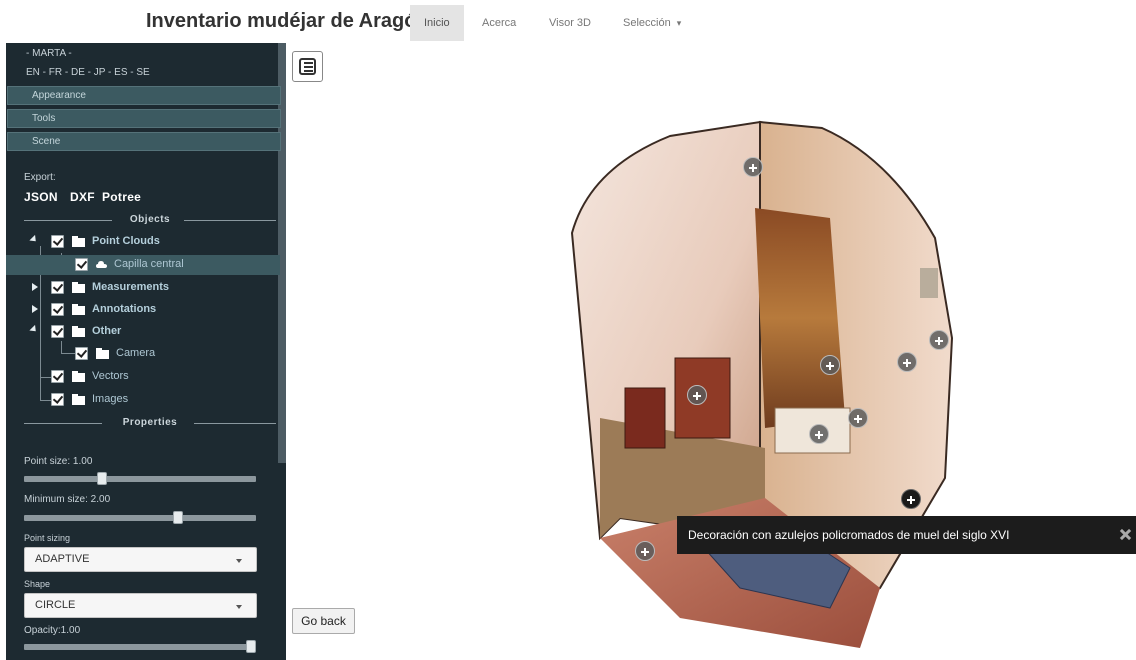 This screenshot has height=660, width=1136. What do you see at coordinates (140, 559) in the screenshot?
I see `point-sizing-select: ADAPTIVE` at bounding box center [140, 559].